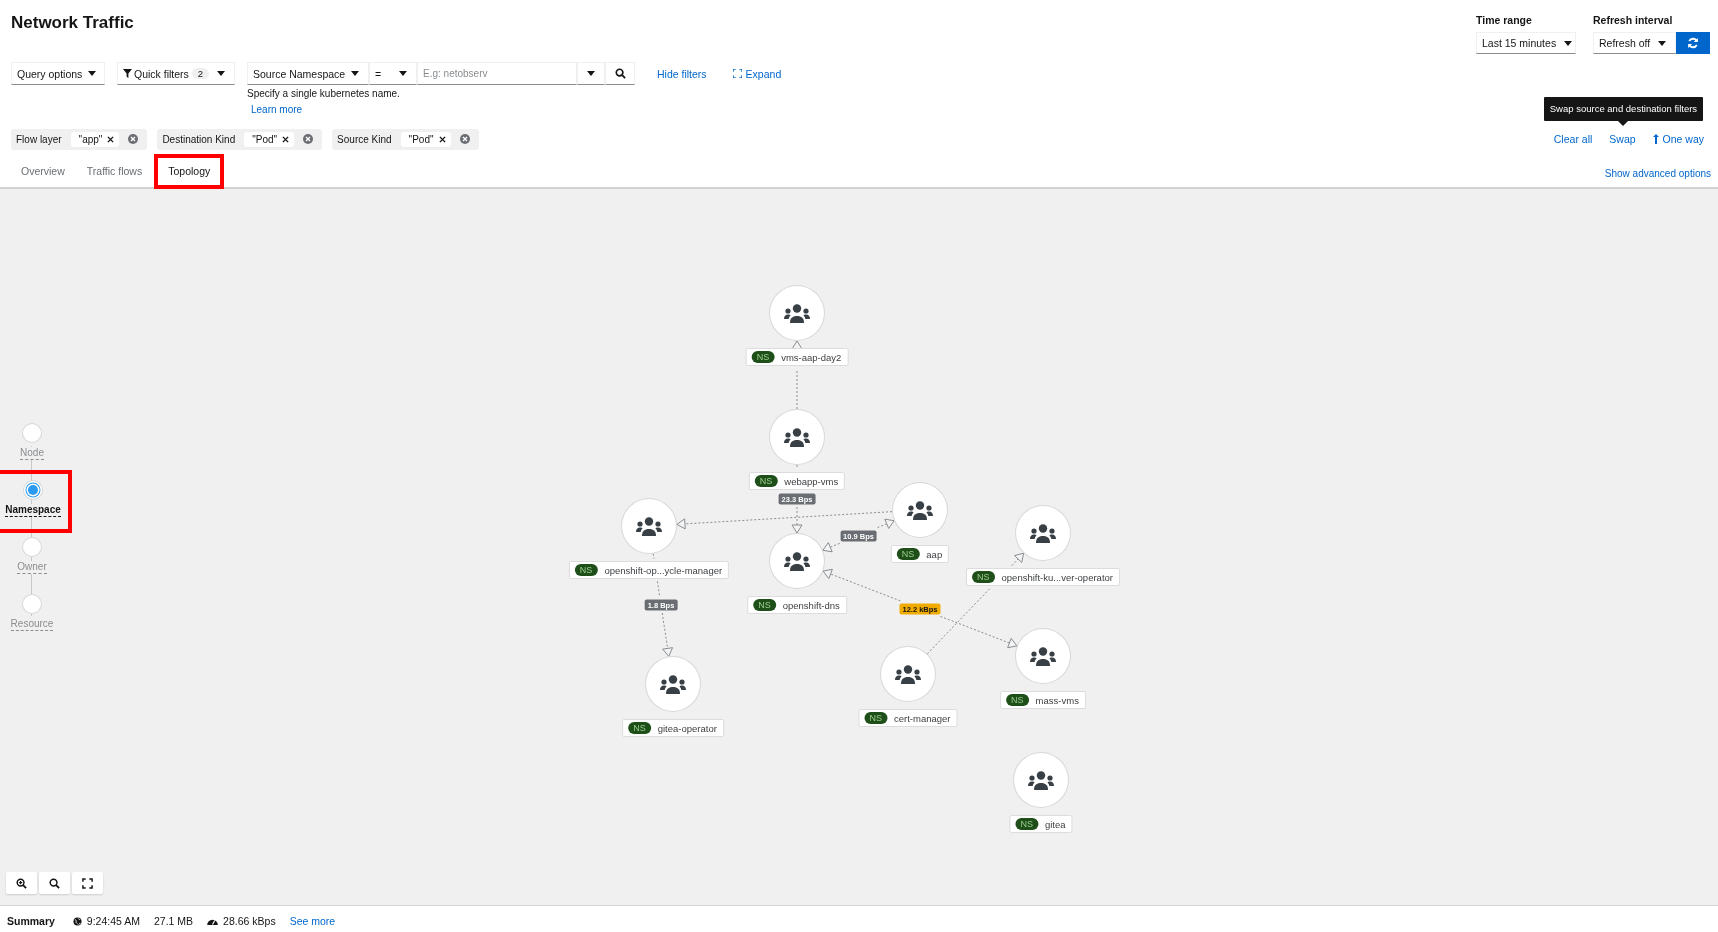 This screenshot has height=932, width=1718. I want to click on node-name: openshift-dns, so click(811, 605).